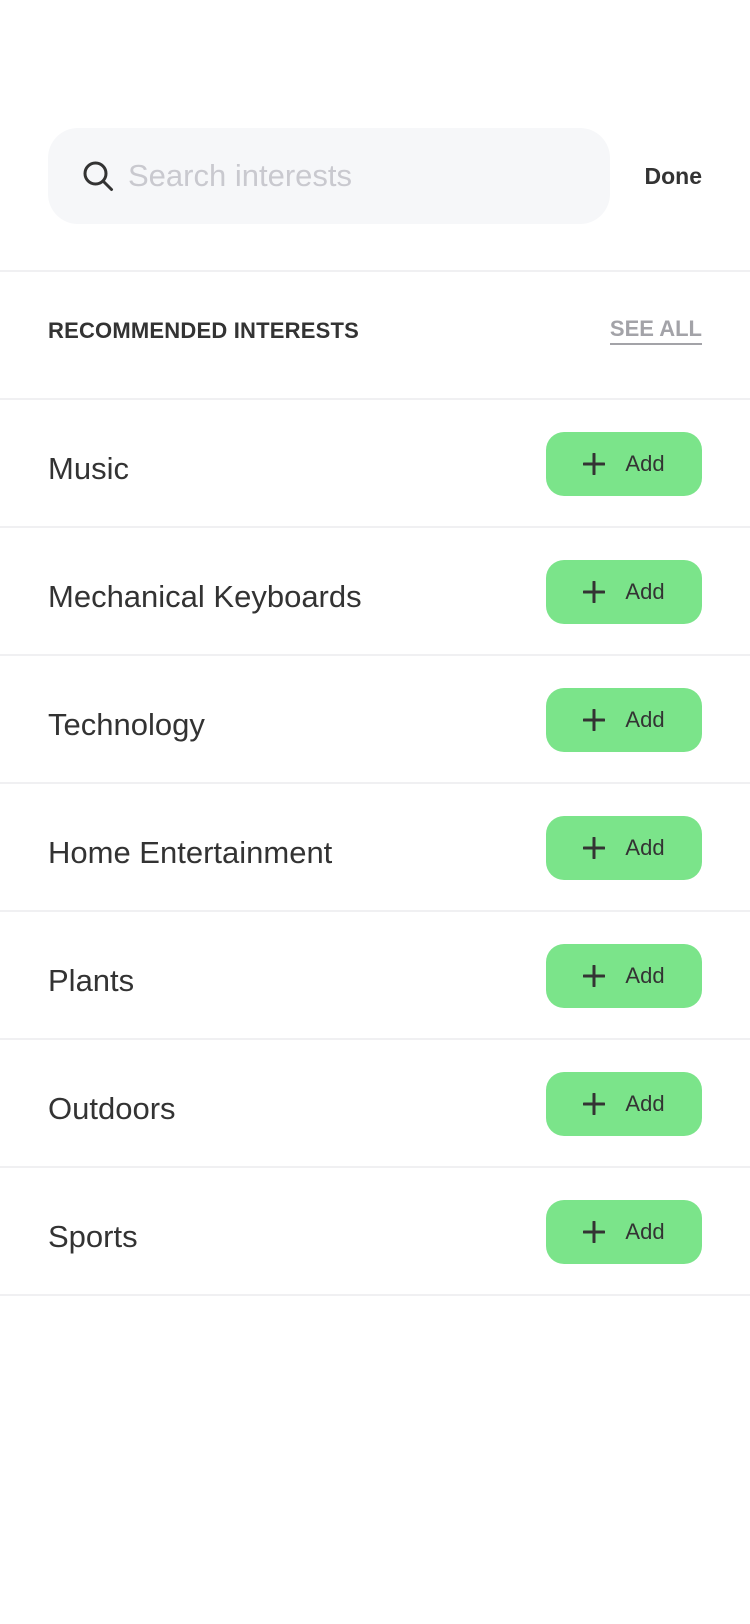  I want to click on see-all-link: SEE ALL, so click(655, 330).